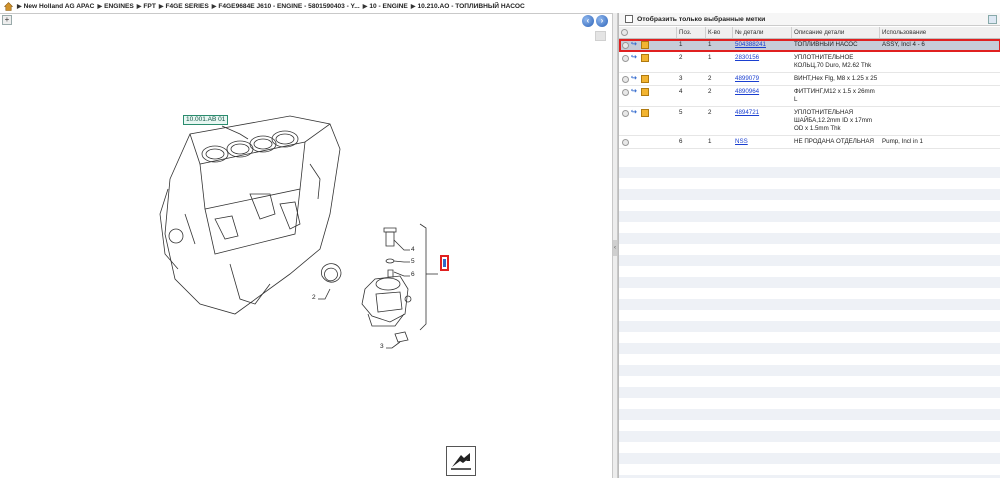 This screenshot has height=478, width=1000. I want to click on breadcrumb-item-engines: ▶ ENGINES, so click(115, 6).